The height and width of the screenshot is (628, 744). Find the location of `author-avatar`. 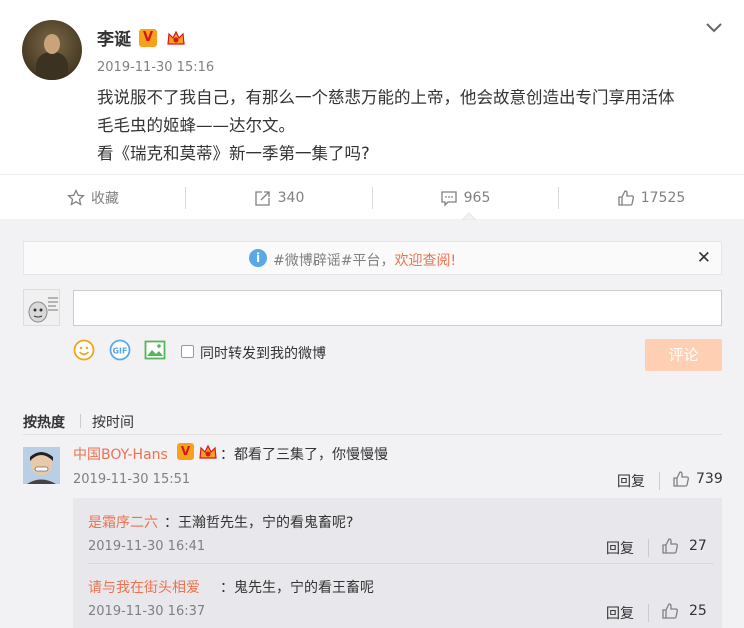

author-avatar is located at coordinates (52, 50).